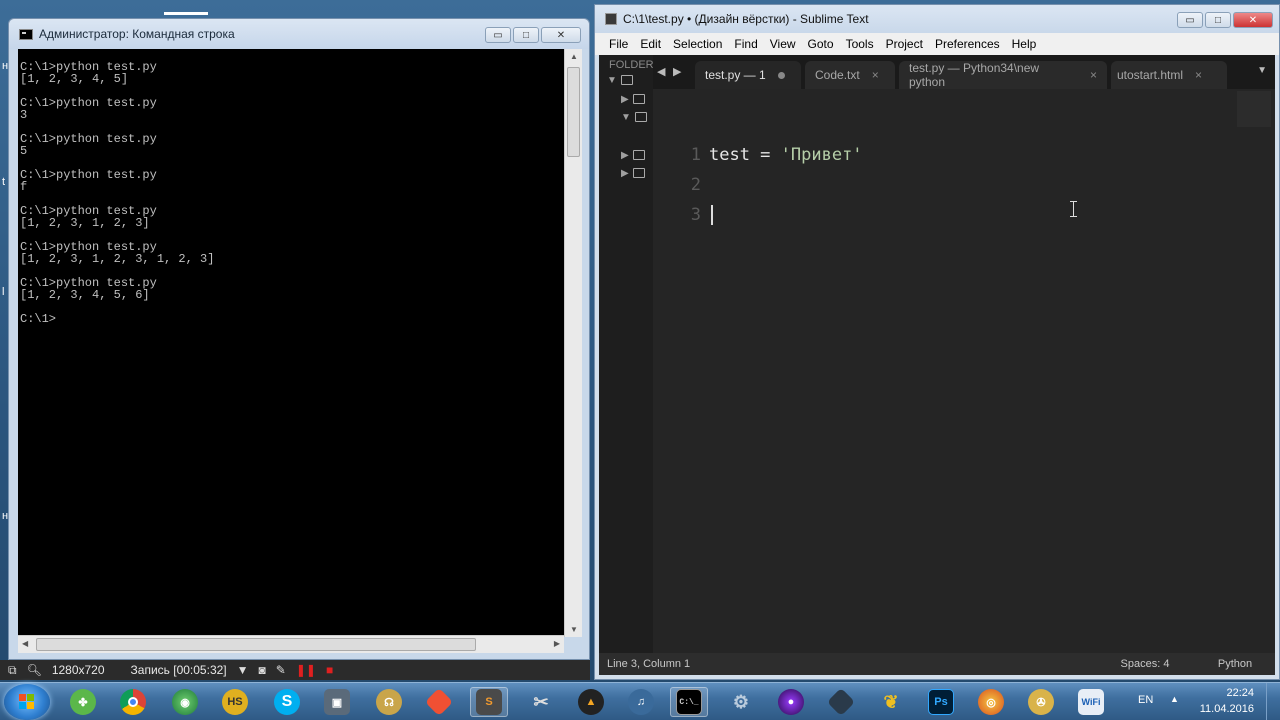  What do you see at coordinates (329, 670) in the screenshot?
I see `stop-icon: ■` at bounding box center [329, 670].